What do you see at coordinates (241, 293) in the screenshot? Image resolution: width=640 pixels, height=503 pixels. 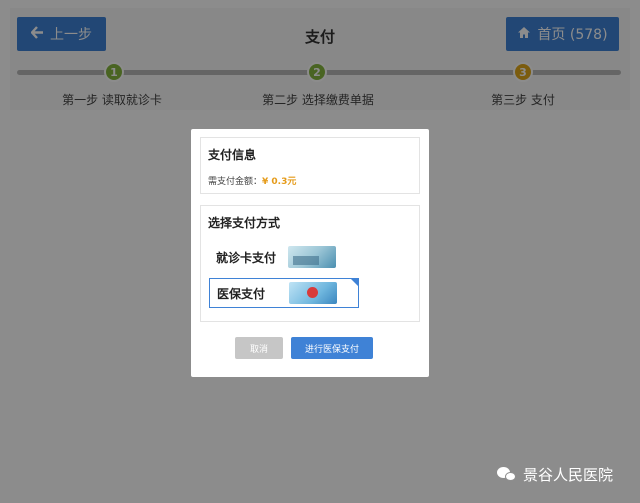 I see `option-medical-insurance-label: 医保支付` at bounding box center [241, 293].